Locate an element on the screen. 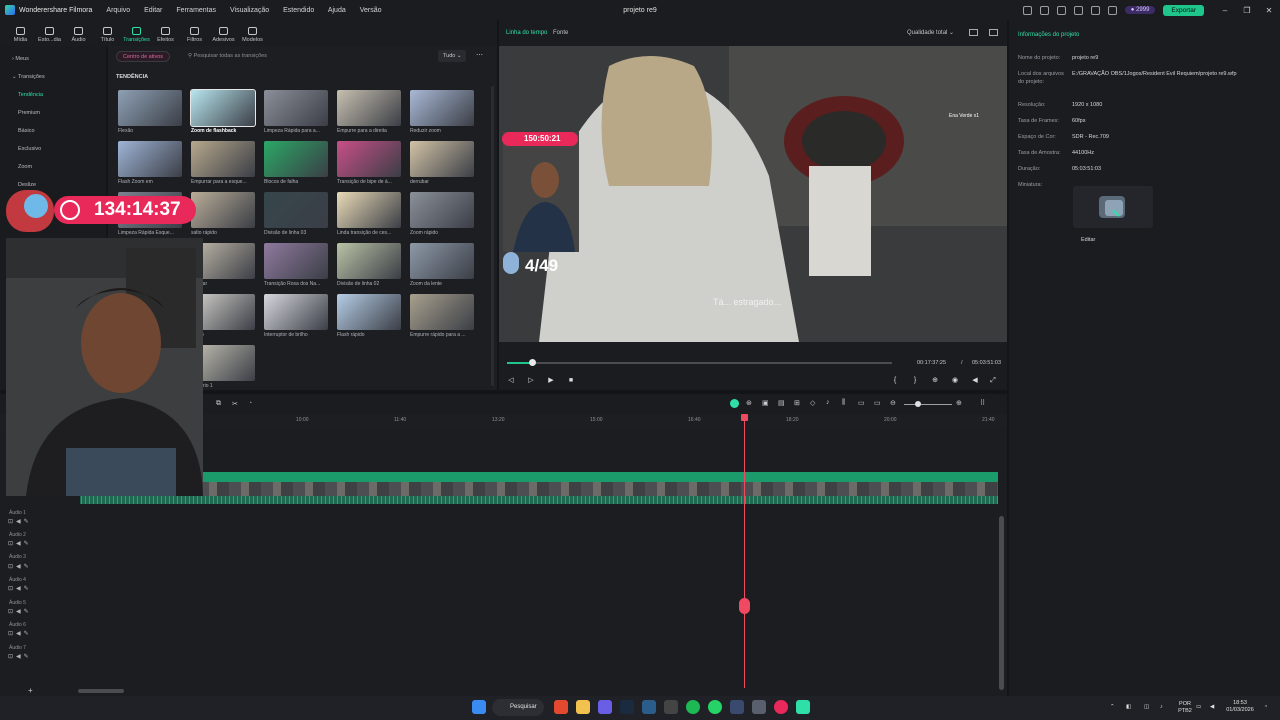  marker-icon: ▣ is located at coordinates (765, 403).